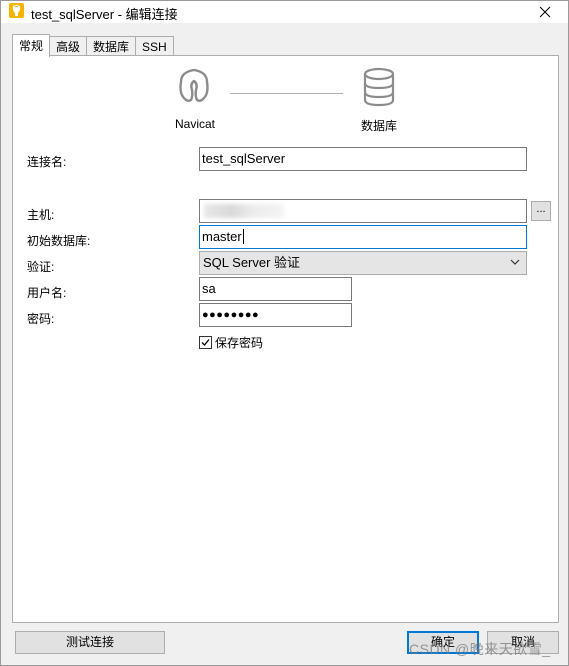 Image resolution: width=569 pixels, height=666 pixels. Describe the element at coordinates (275, 315) in the screenshot. I see `password-input: ●●●●●●●●` at that location.